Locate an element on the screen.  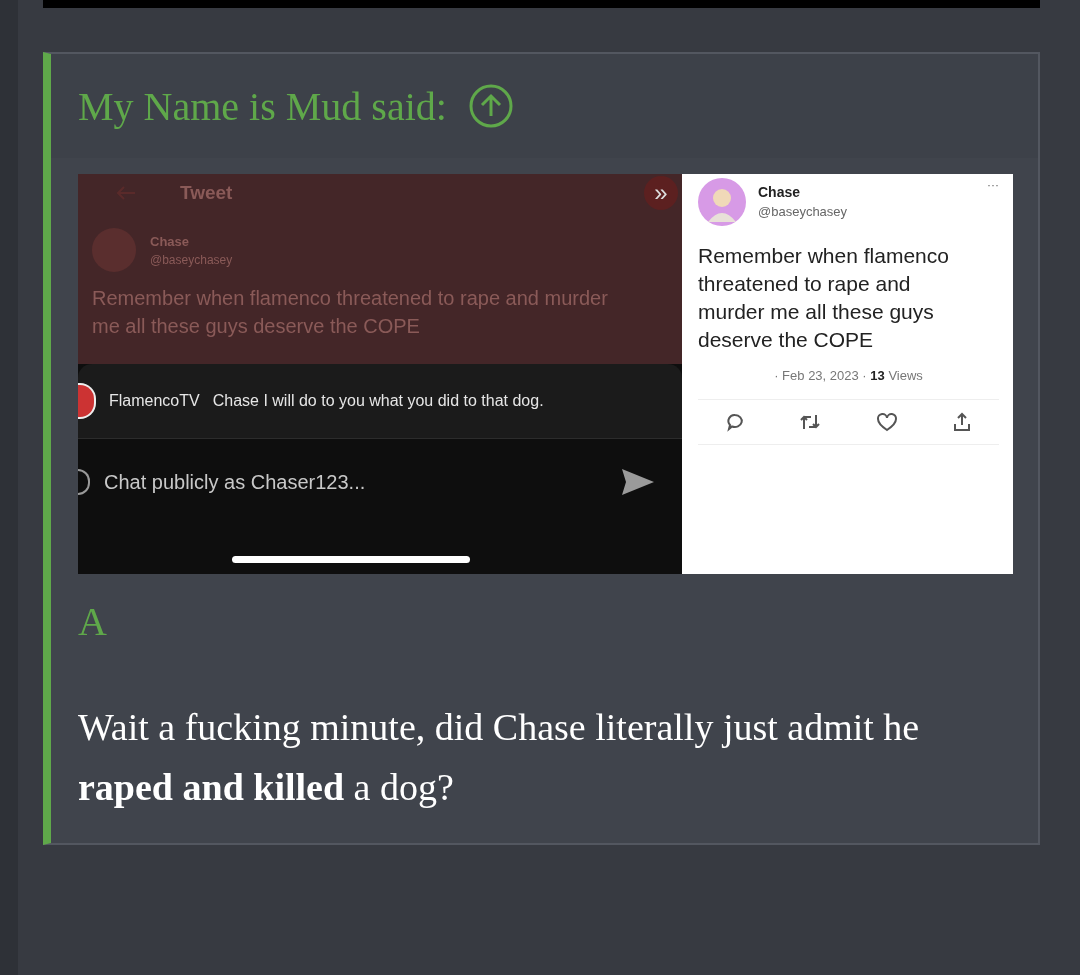
reply-icon is located at coordinates (735, 422).